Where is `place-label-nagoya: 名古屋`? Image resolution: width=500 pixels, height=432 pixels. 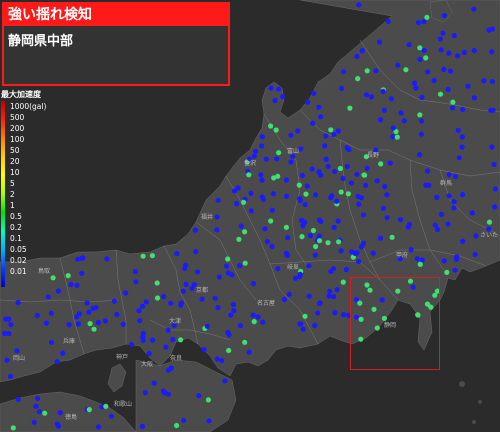
place-label-nagoya: 名古屋 is located at coordinates (266, 303).